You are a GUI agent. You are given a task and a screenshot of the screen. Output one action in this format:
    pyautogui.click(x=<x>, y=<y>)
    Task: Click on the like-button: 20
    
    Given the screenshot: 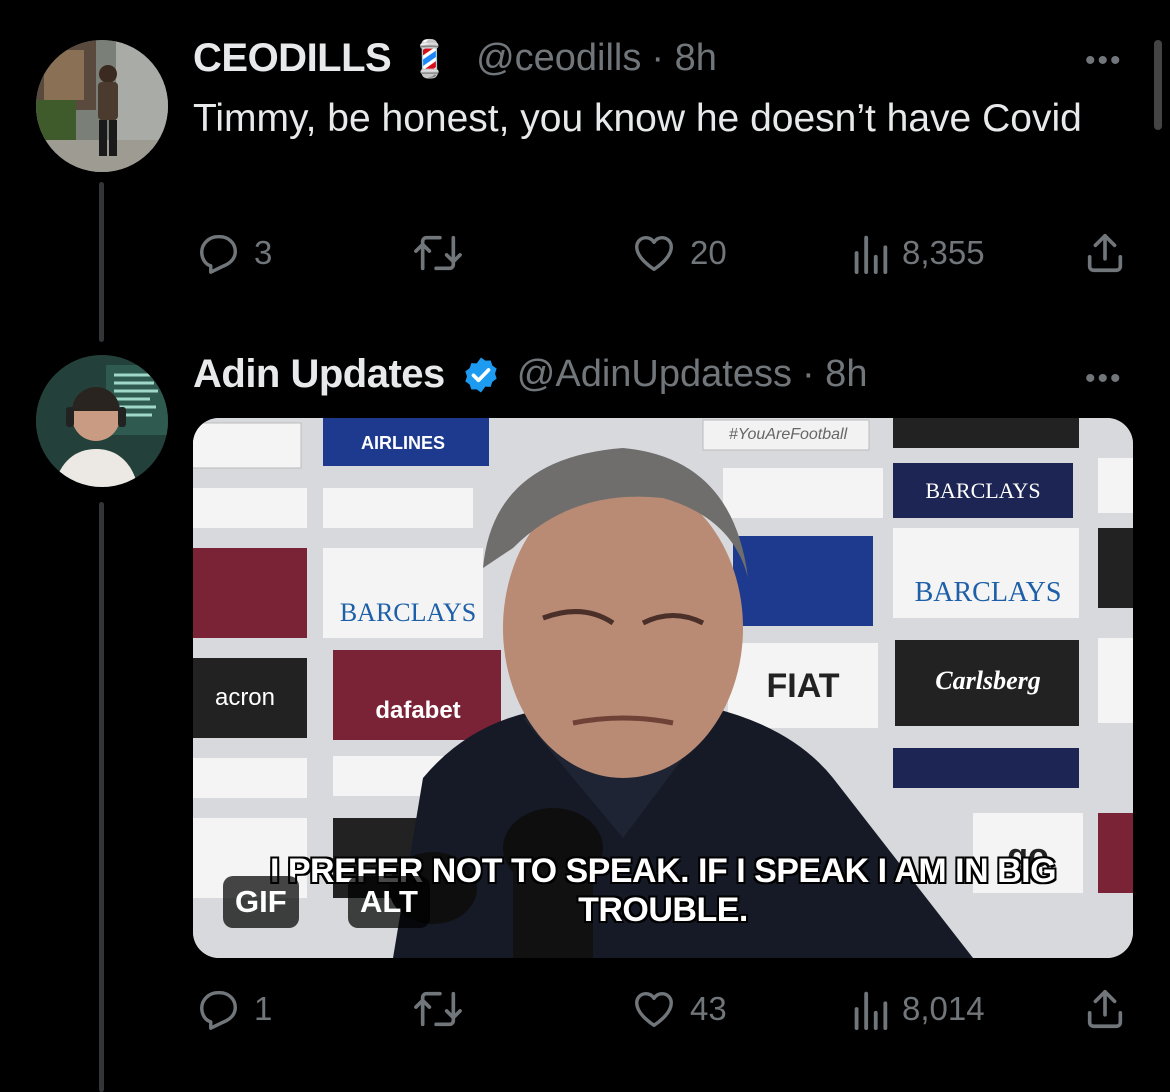 What is the action you would take?
    pyautogui.click(x=678, y=253)
    